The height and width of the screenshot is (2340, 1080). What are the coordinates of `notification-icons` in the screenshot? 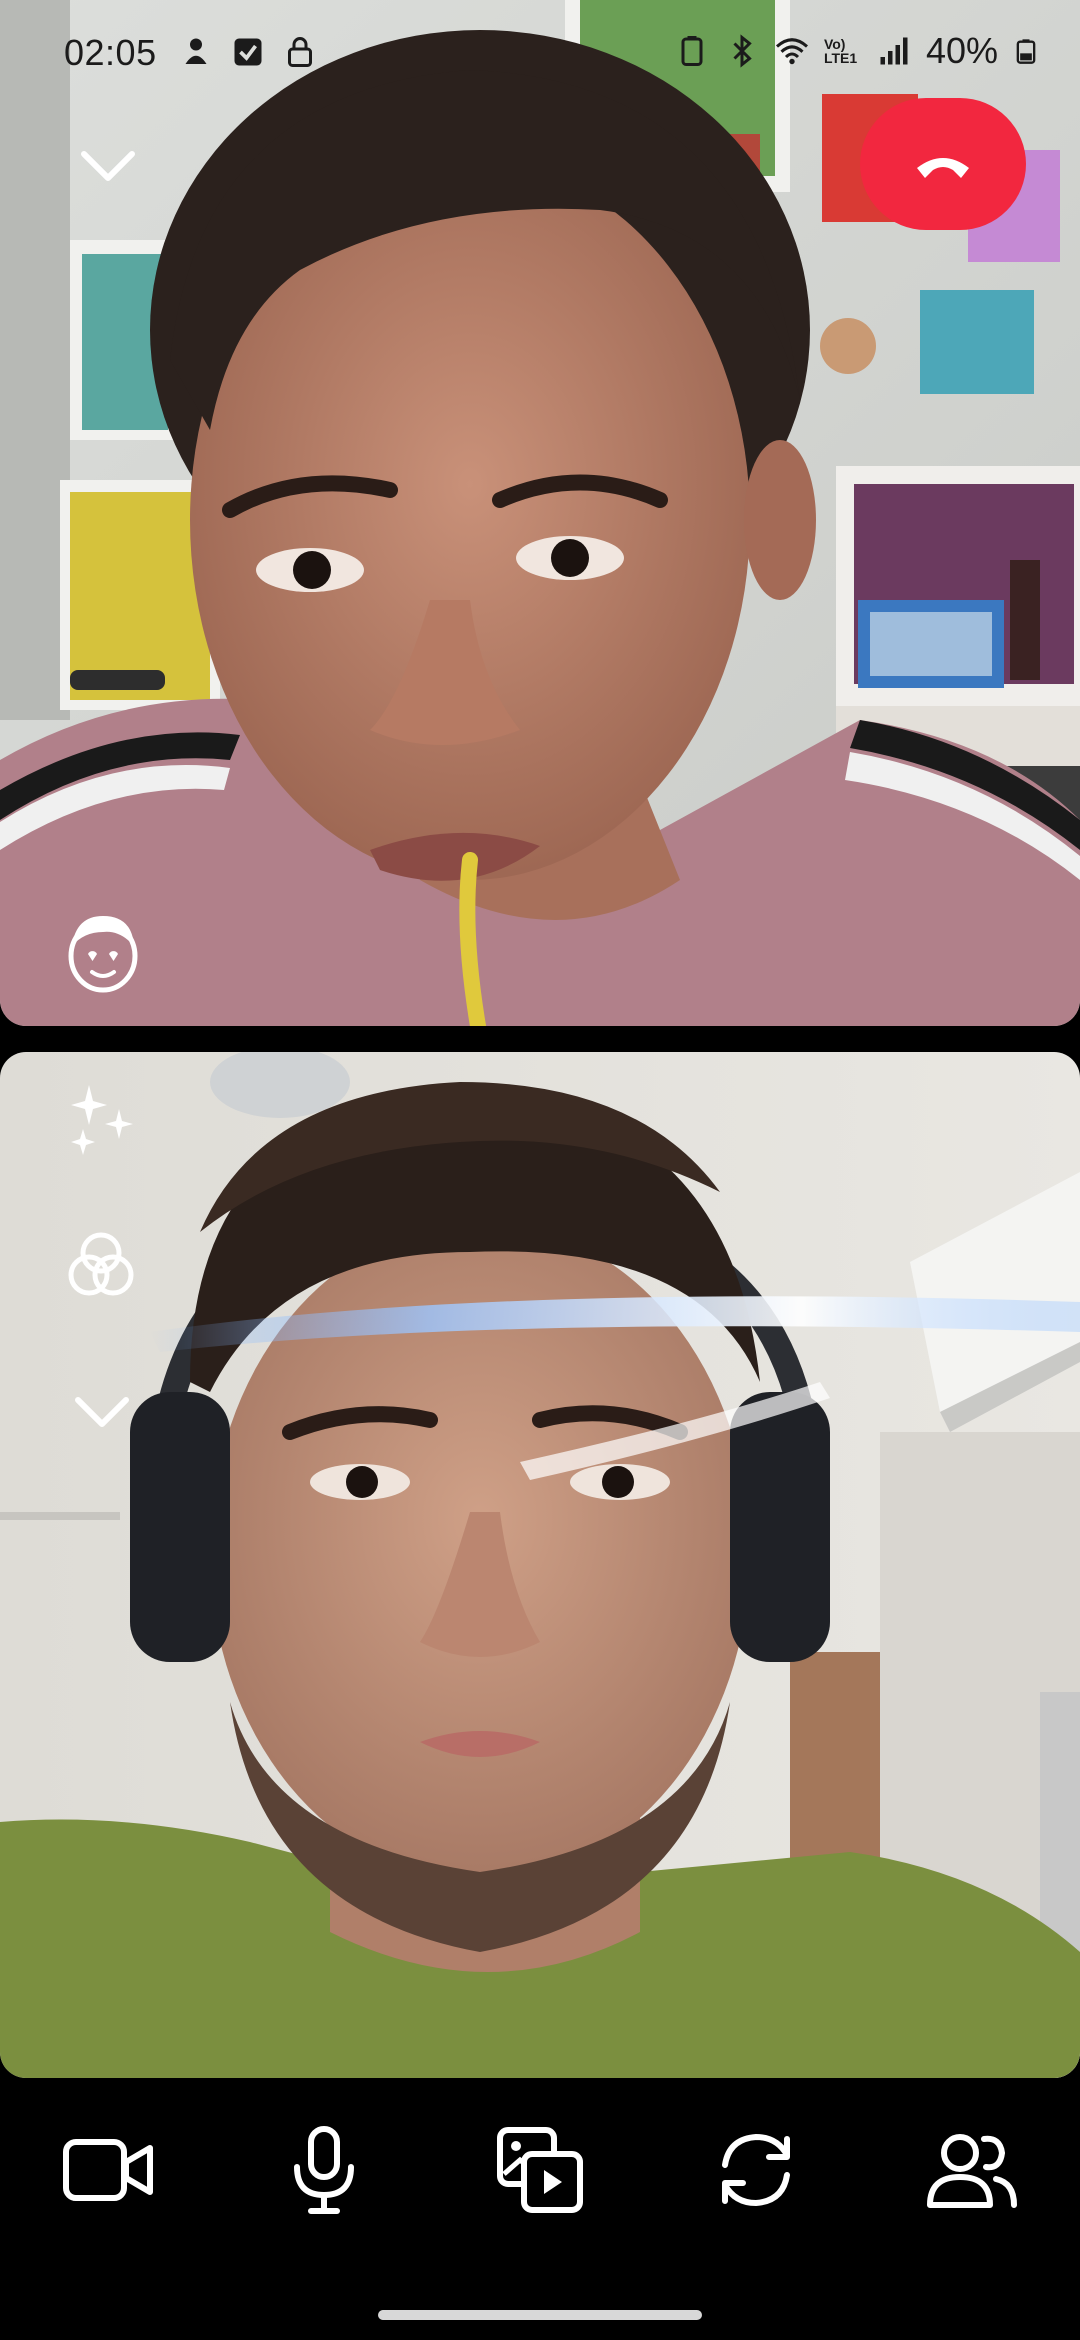 It's located at (248, 52).